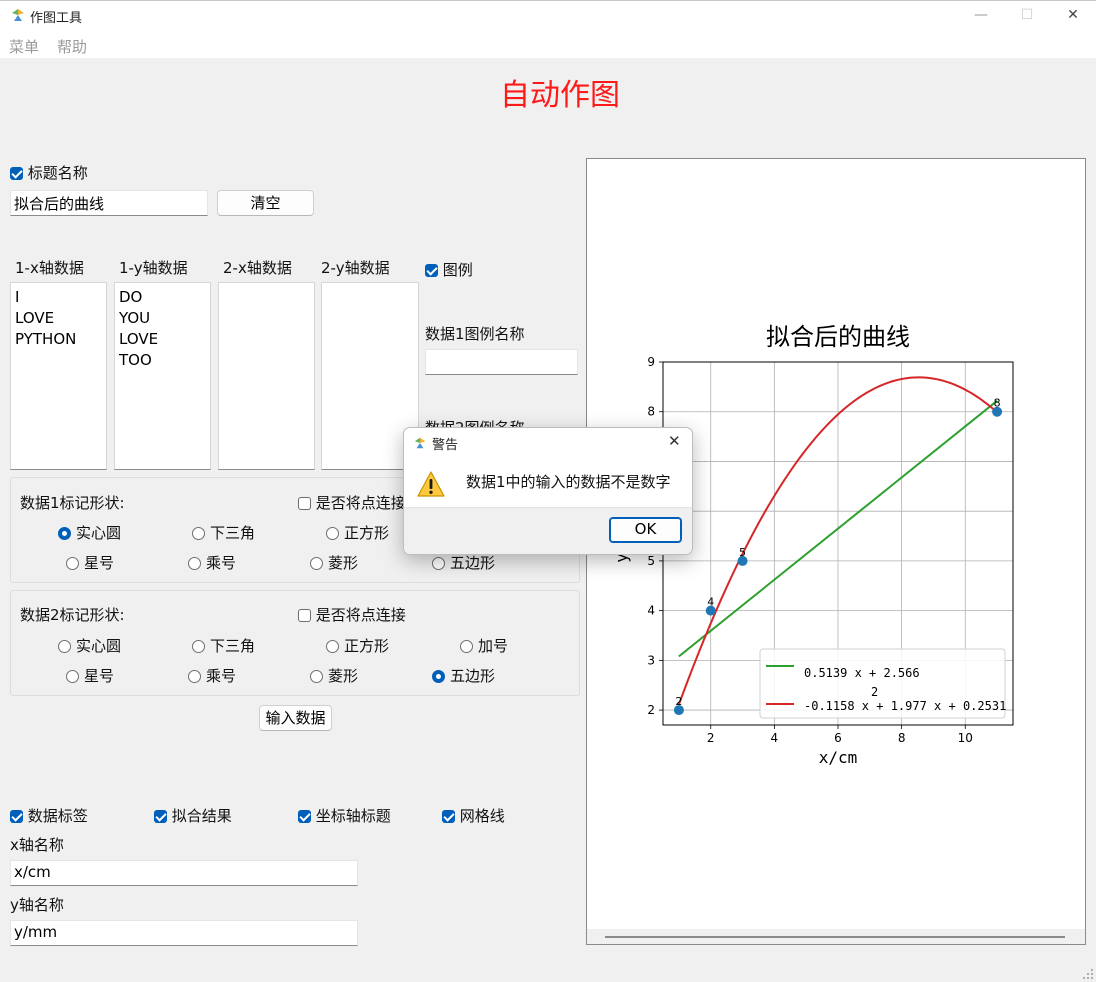 The width and height of the screenshot is (1096, 982). I want to click on data2-x-textarea, so click(266, 376).